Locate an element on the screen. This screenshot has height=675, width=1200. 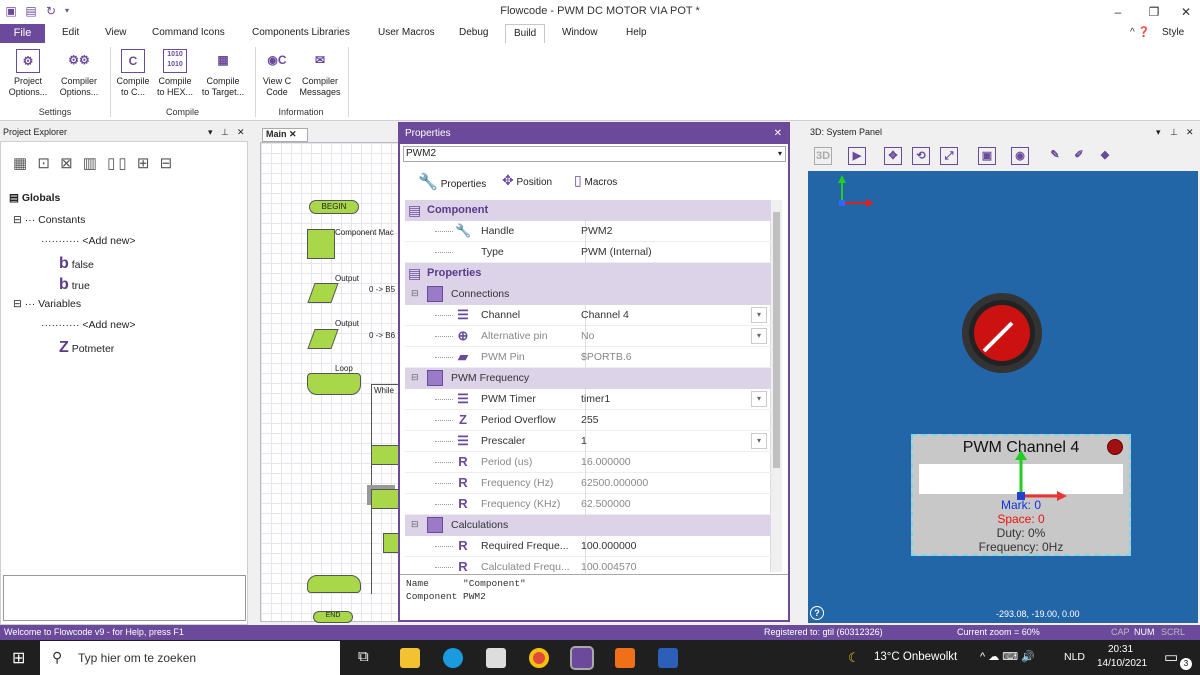
task-view-icon: ⧉ is located at coordinates (363, 656).